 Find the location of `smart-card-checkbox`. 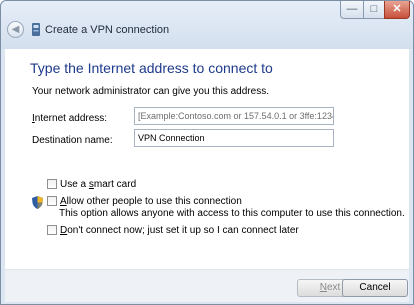

smart-card-checkbox is located at coordinates (52, 184).